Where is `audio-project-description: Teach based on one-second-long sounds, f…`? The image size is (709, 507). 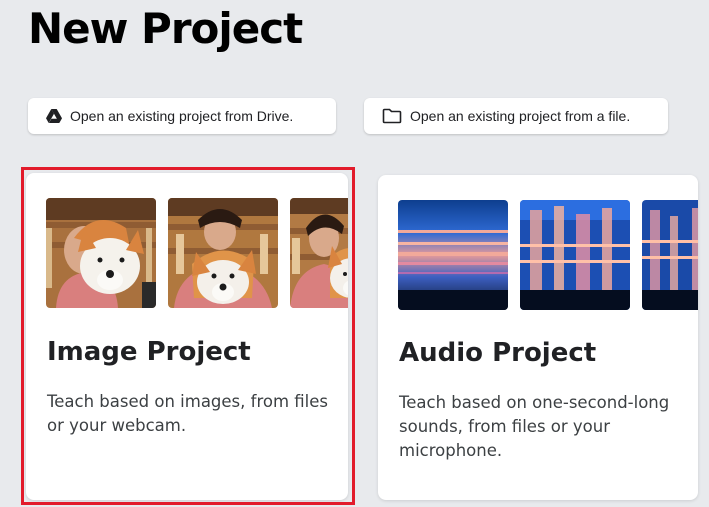
audio-project-description: Teach based on one-second-long sounds, f… is located at coordinates (534, 426).